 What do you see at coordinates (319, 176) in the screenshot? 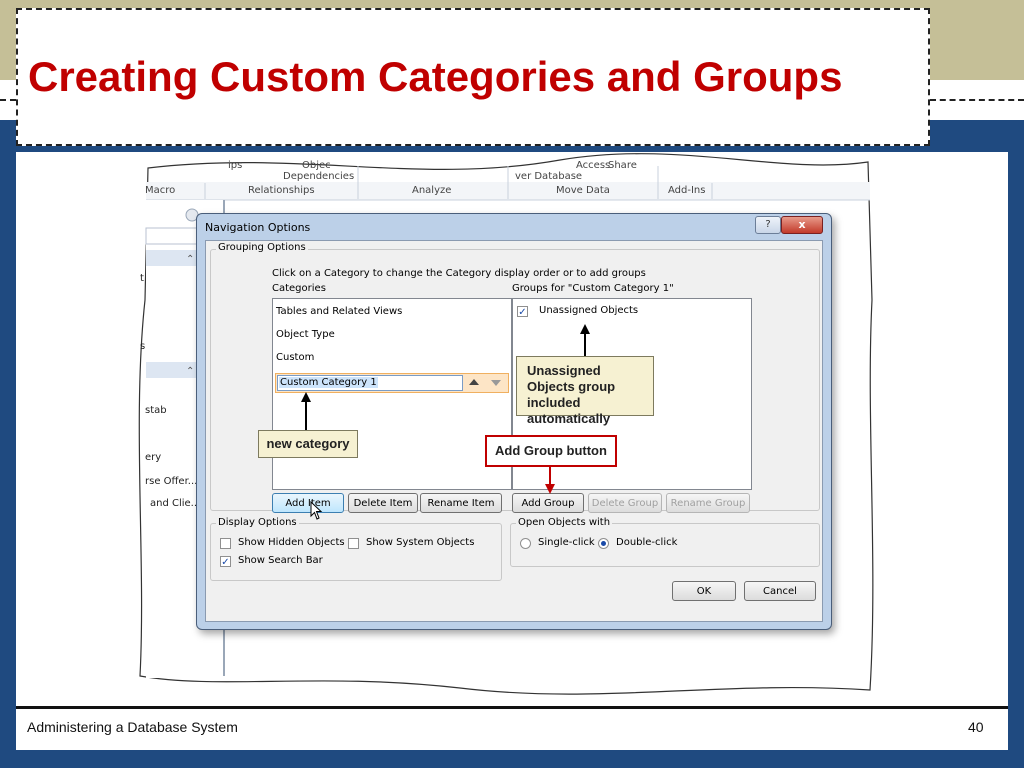
I see `ribbon-fragment: Dependencies` at bounding box center [319, 176].